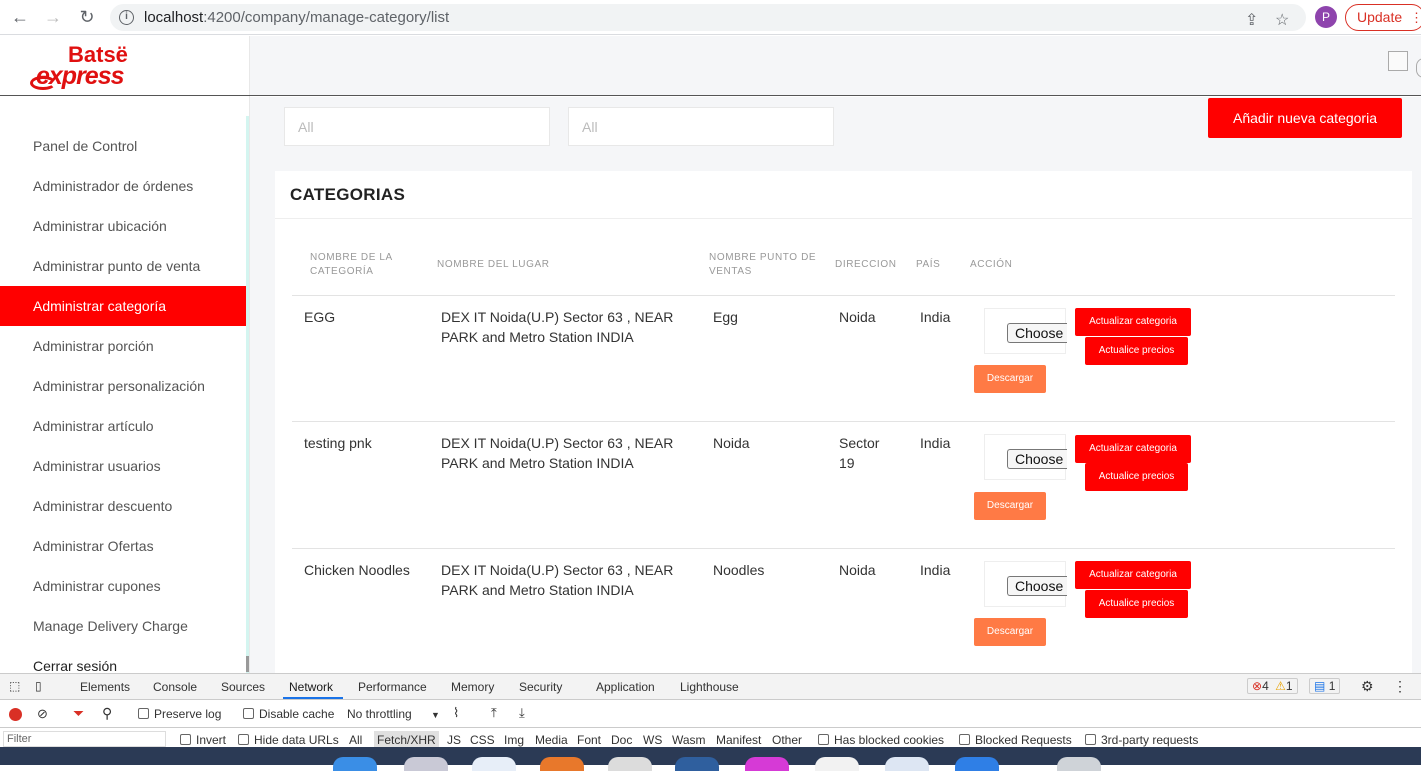 Image resolution: width=1421 pixels, height=771 pixels. I want to click on import-har-icon: ⤒, so click(494, 713).